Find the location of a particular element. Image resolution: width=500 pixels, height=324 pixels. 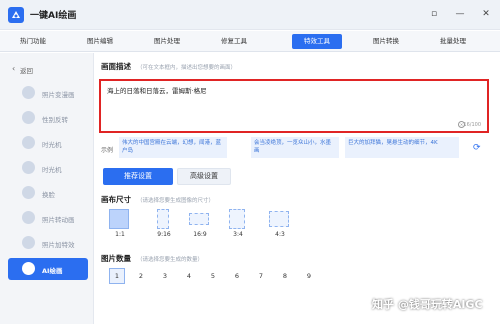

sidebar-item-gender-swap: 性别反转 is located at coordinates (48, 118).